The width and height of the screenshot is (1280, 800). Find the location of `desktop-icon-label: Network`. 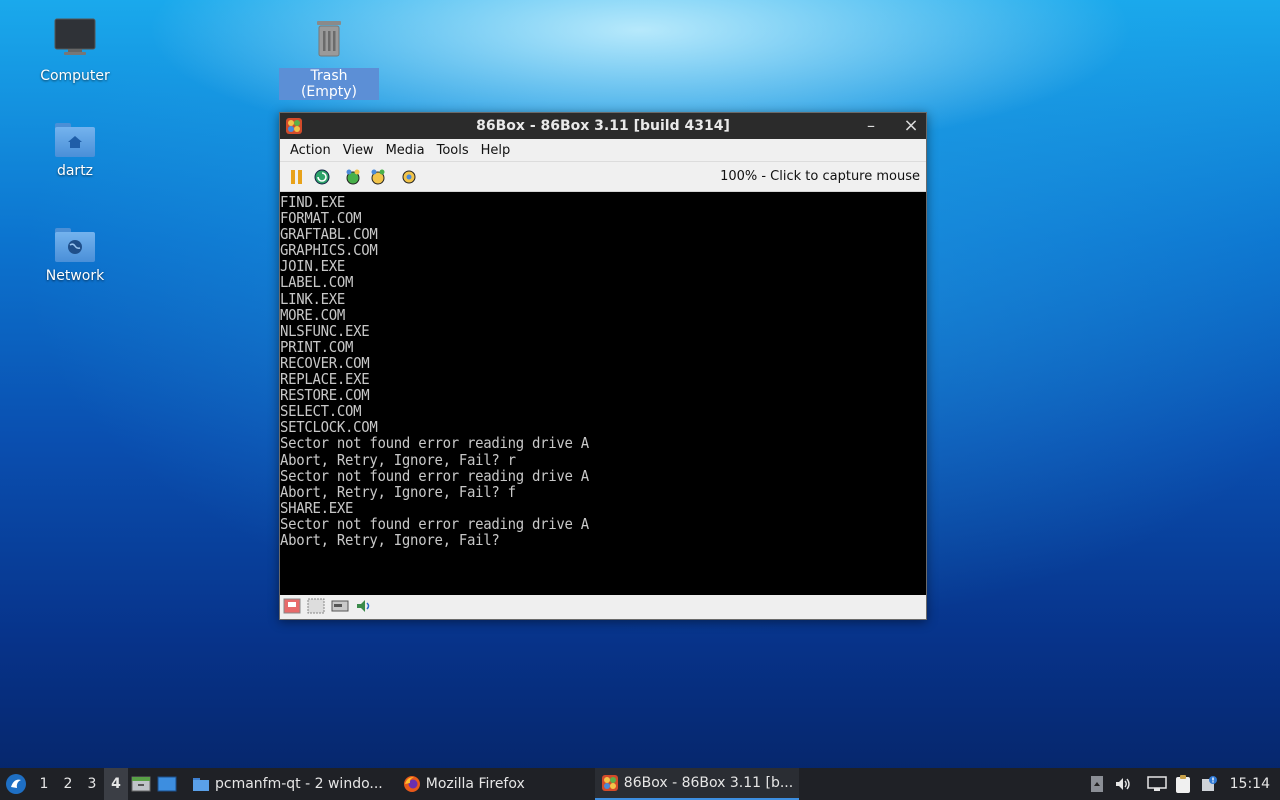

desktop-icon-label: Network is located at coordinates (75, 276).